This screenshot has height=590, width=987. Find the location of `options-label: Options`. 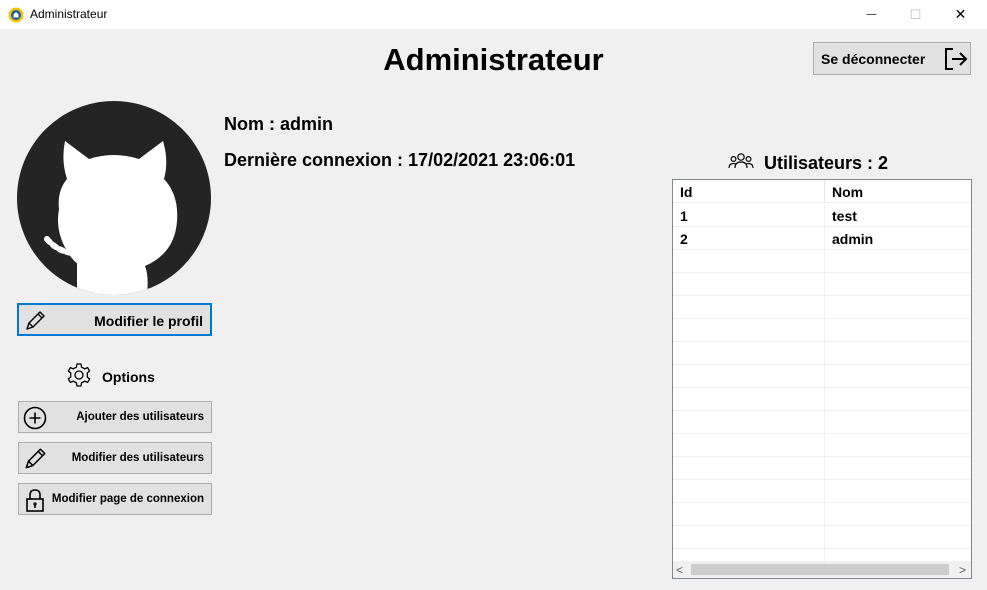

options-label: Options is located at coordinates (128, 377).